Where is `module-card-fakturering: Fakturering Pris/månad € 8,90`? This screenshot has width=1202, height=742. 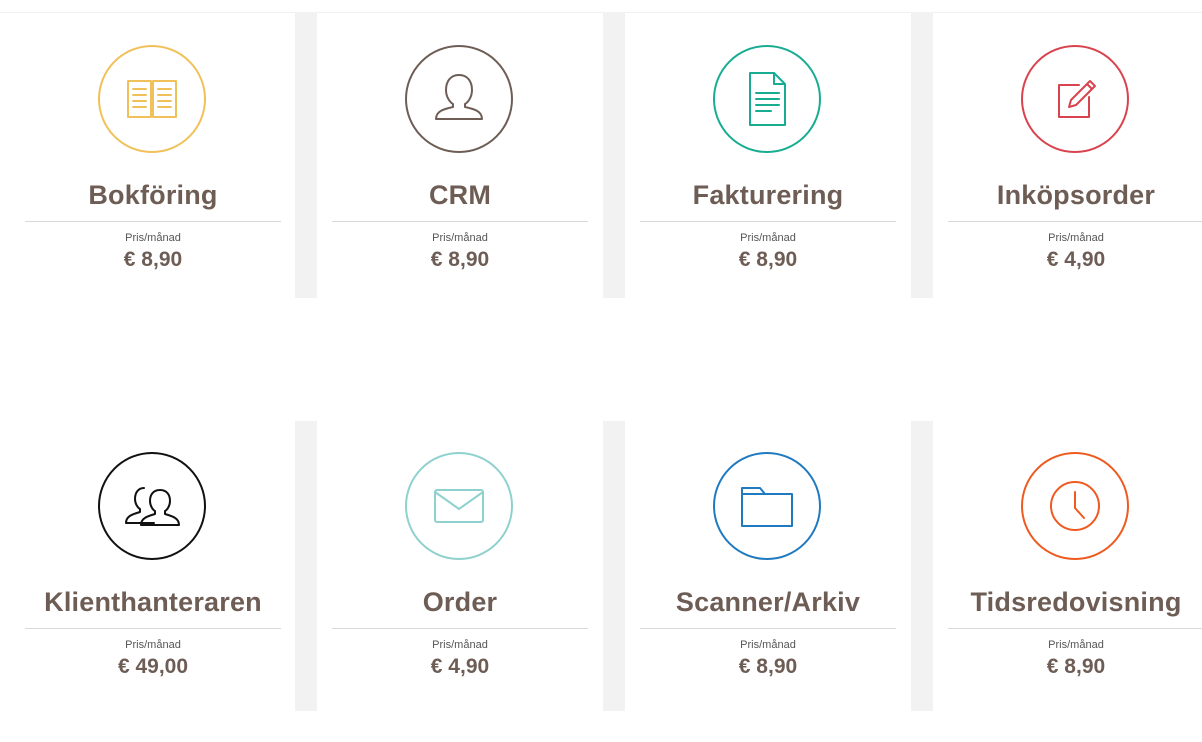
module-card-fakturering: Fakturering Pris/månad € 8,90 is located at coordinates (771, 190).